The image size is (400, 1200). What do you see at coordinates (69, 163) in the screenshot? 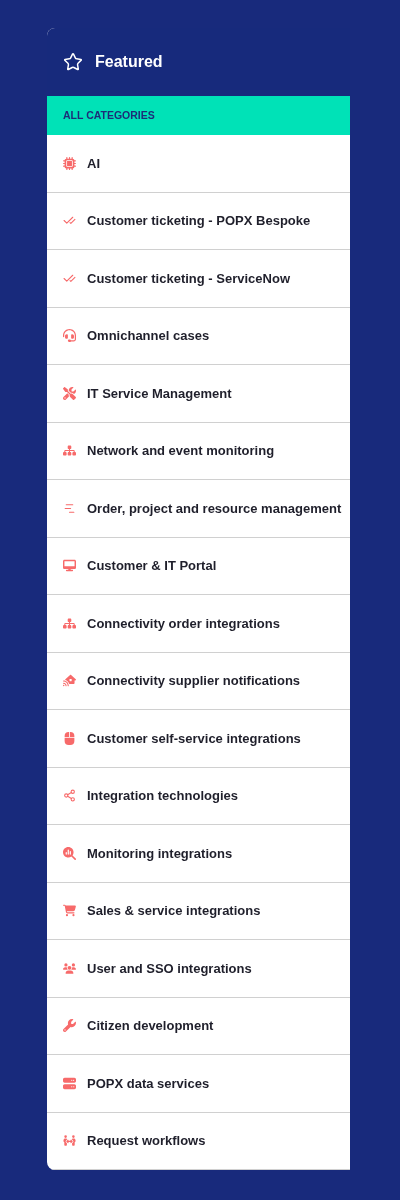
I see `chip-icon` at bounding box center [69, 163].